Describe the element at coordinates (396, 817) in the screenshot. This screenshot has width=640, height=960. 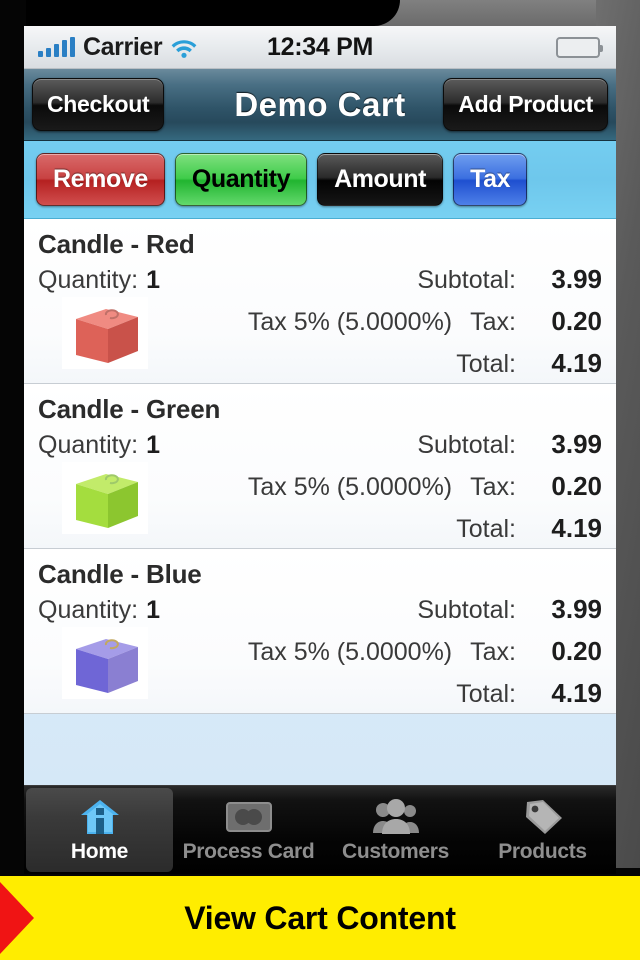
I see `people-icon` at that location.